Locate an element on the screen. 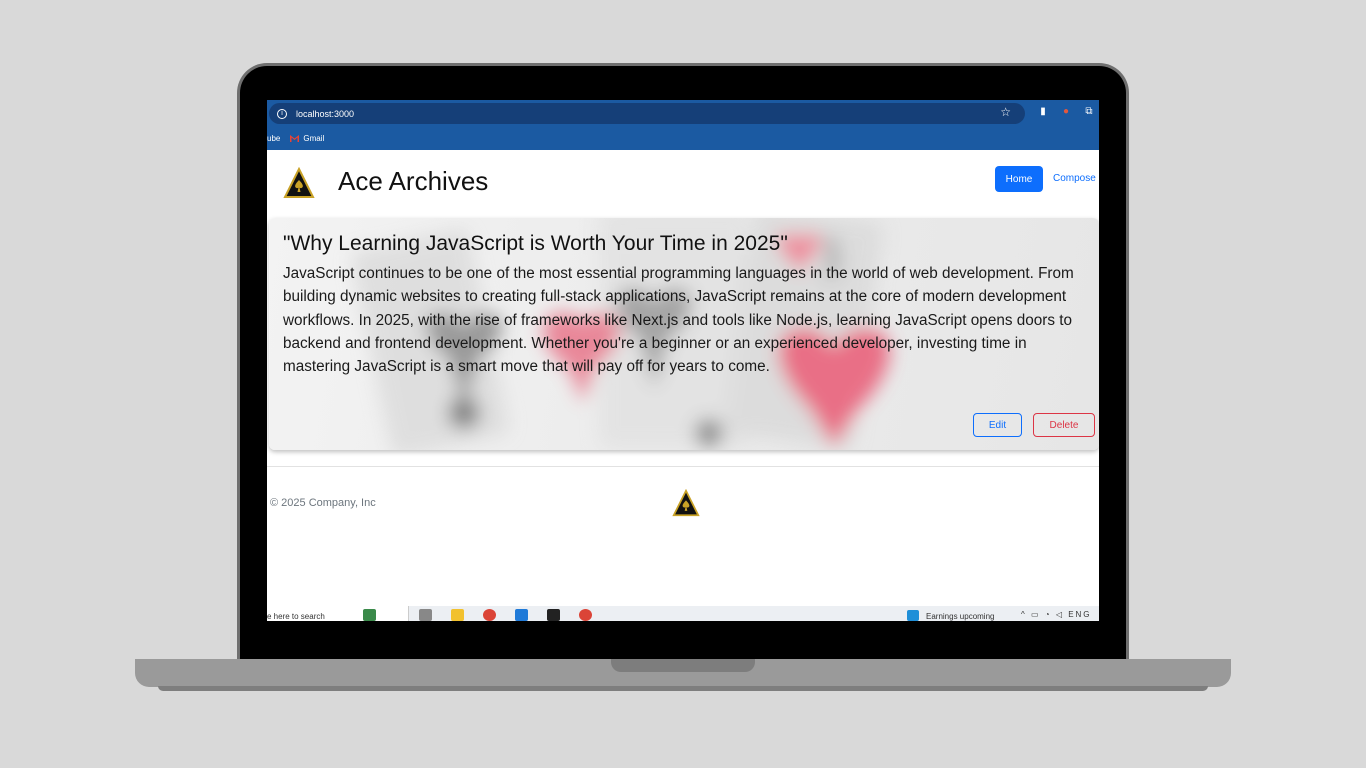 This screenshot has width=1366, height=768. bookmark-youtube-label: ube is located at coordinates (274, 138).